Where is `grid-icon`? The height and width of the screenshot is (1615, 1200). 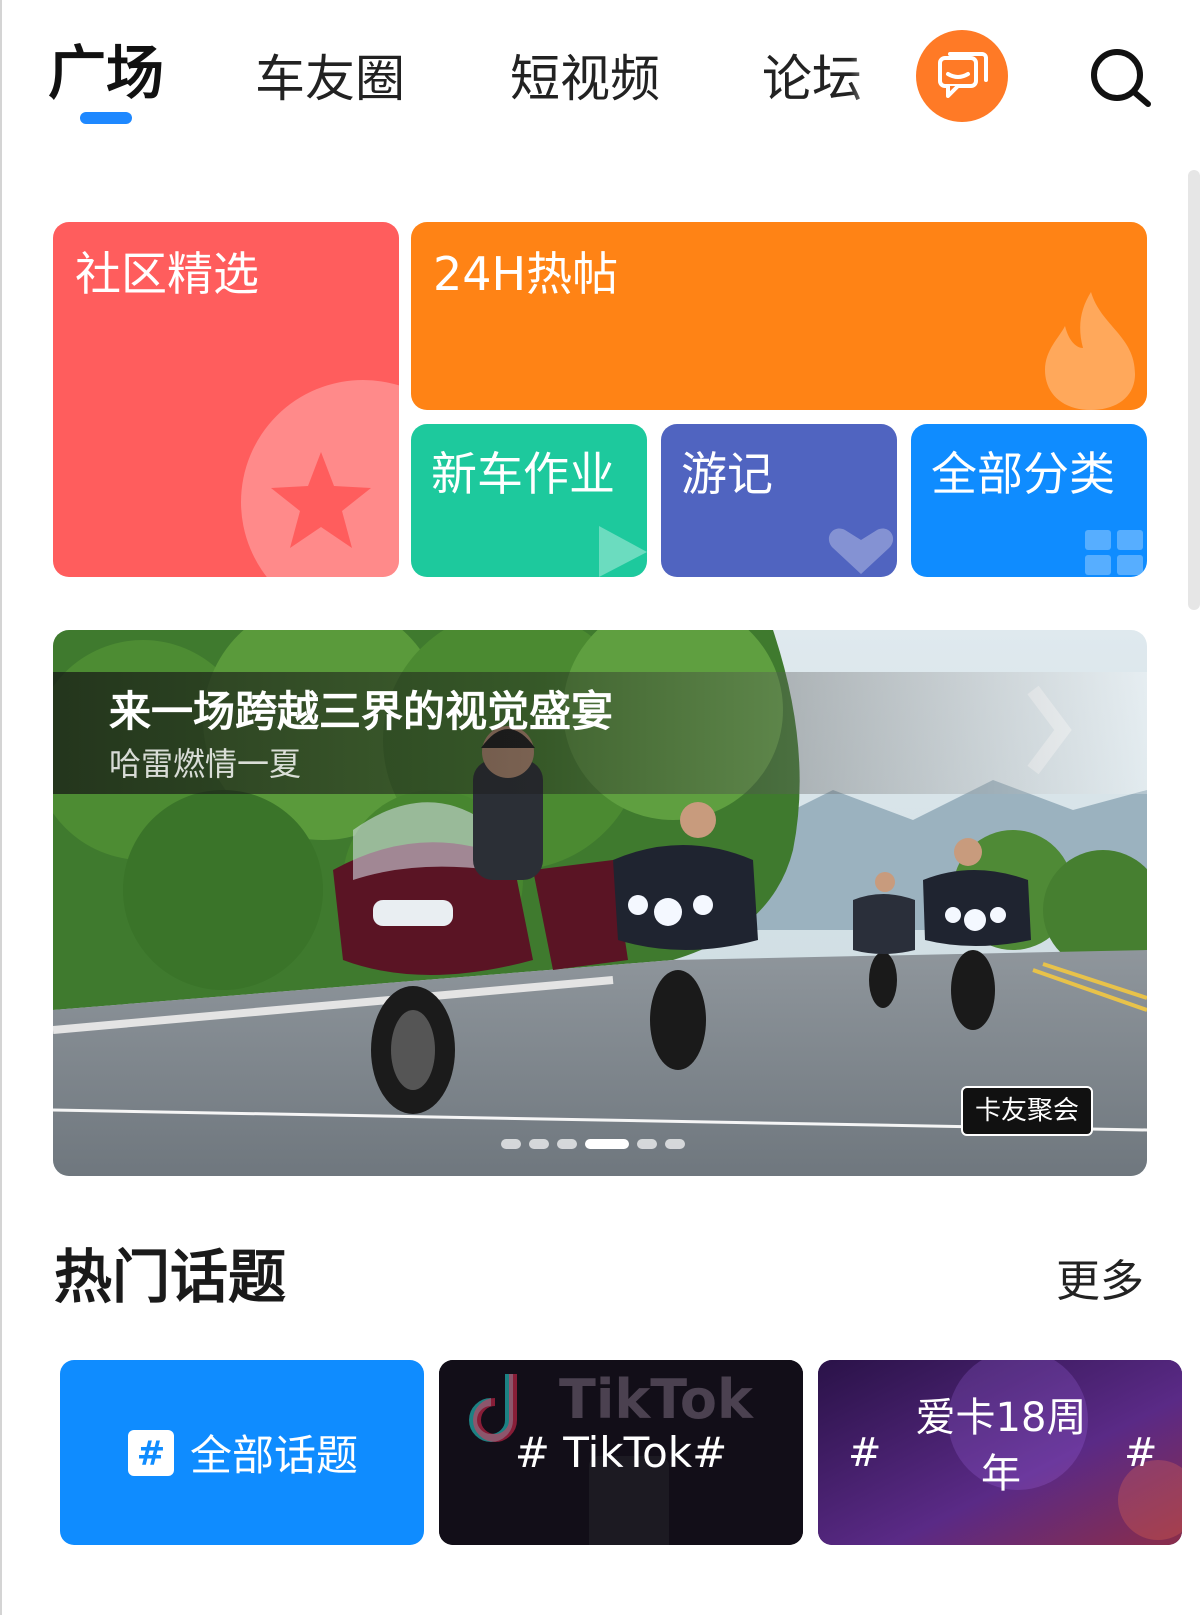
grid-icon is located at coordinates (1114, 552).